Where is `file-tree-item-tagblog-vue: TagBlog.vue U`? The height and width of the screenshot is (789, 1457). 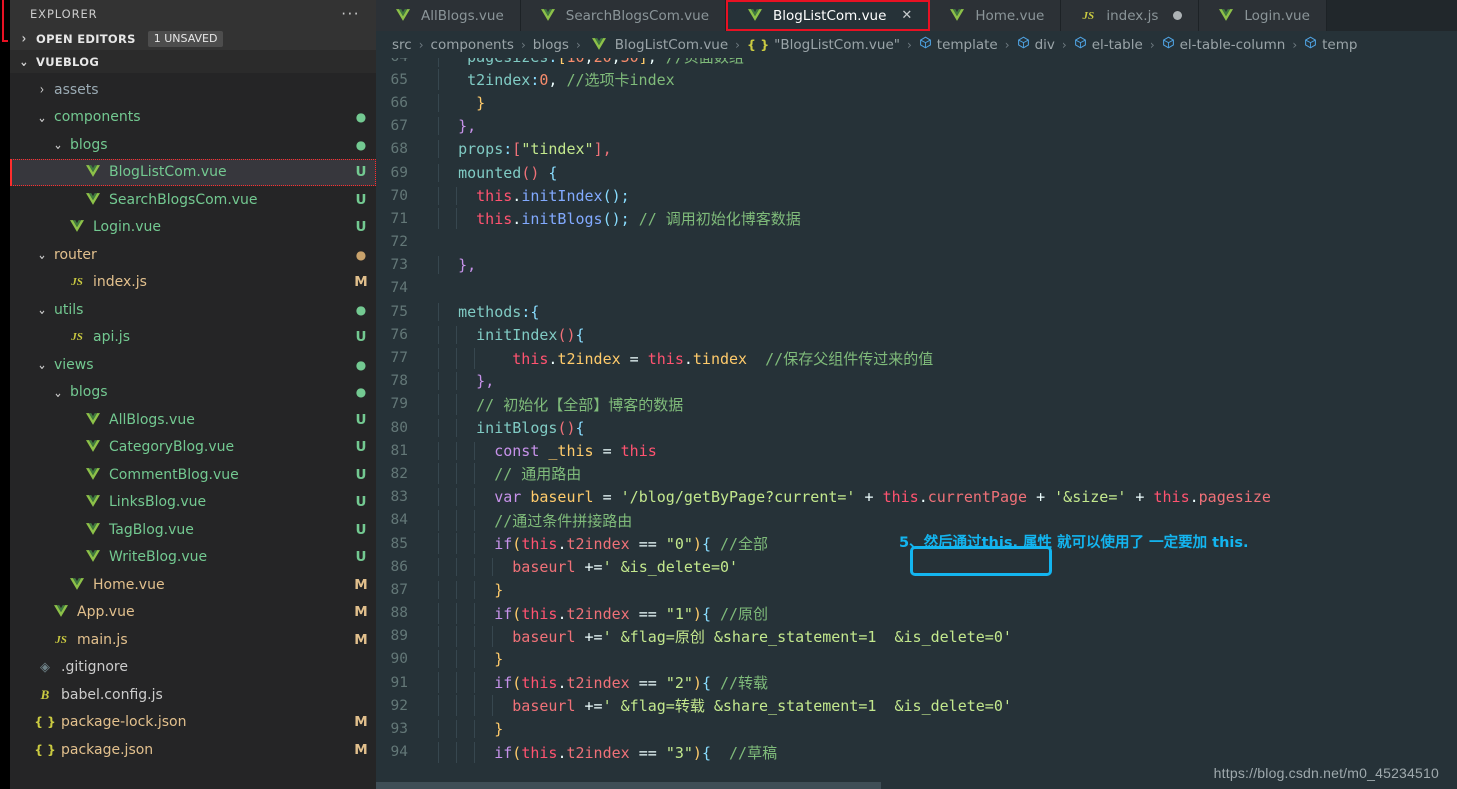
file-tree-item-tagblog-vue: TagBlog.vue U is located at coordinates (193, 530).